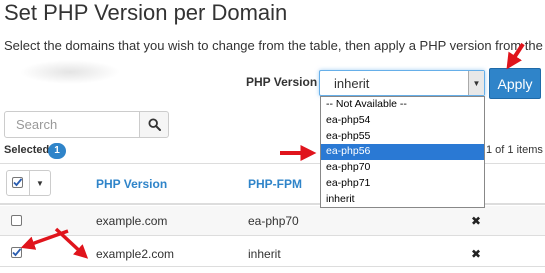 This screenshot has width=545, height=273. I want to click on domain-cell: example2.com, so click(135, 254).